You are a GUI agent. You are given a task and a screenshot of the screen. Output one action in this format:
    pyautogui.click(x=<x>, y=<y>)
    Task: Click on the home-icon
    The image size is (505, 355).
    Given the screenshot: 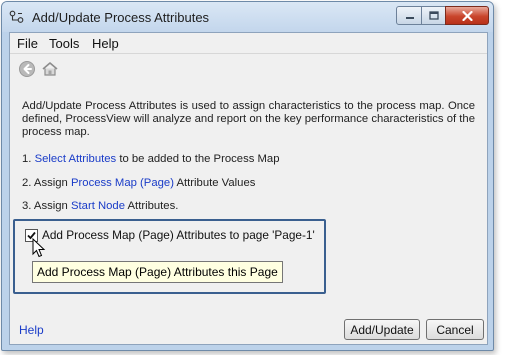 What is the action you would take?
    pyautogui.click(x=50, y=69)
    